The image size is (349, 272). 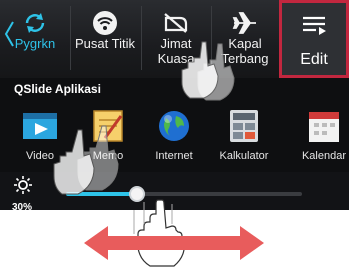 I want to click on app-label: Video, so click(x=40, y=156).